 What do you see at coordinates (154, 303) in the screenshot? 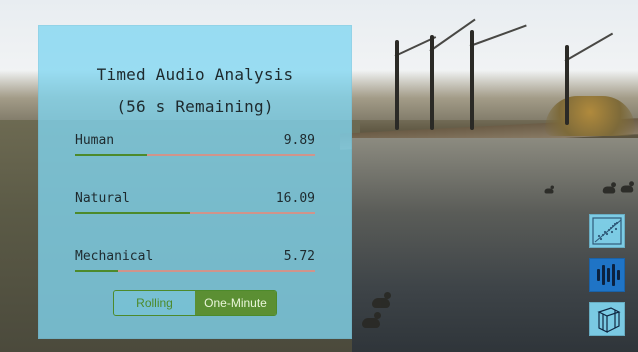
I see `rolling-option: Rolling` at bounding box center [154, 303].